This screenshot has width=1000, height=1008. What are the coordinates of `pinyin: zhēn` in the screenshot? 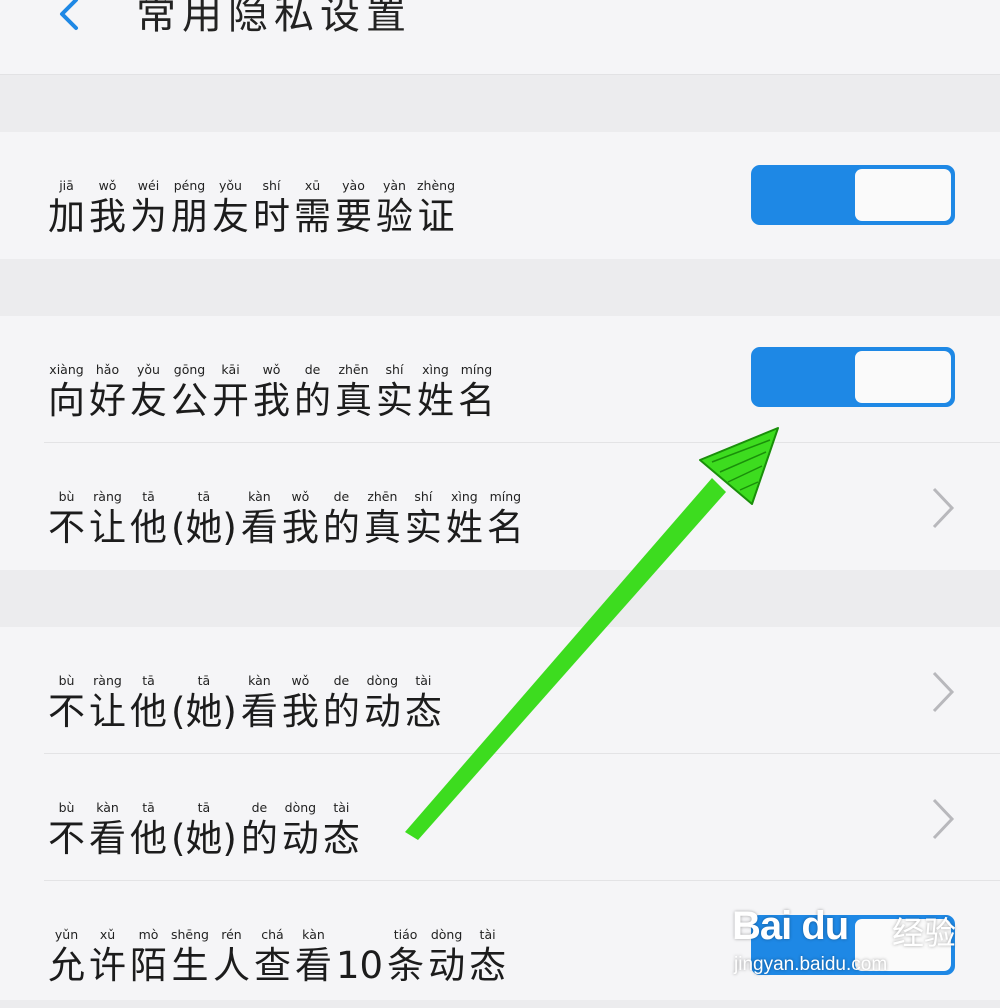 It's located at (382, 496).